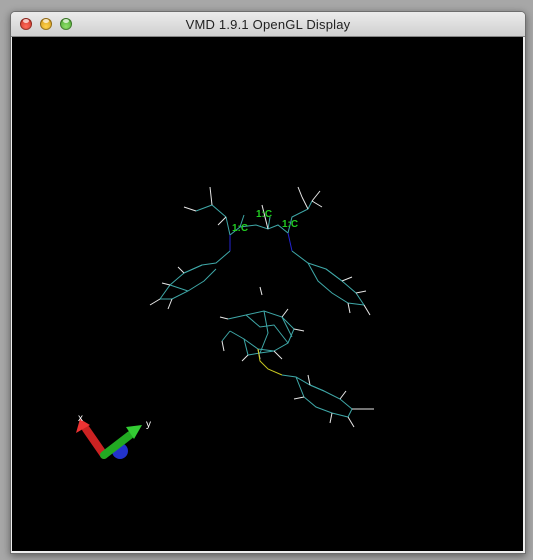  I want to click on axis-x-label: x, so click(80, 418).